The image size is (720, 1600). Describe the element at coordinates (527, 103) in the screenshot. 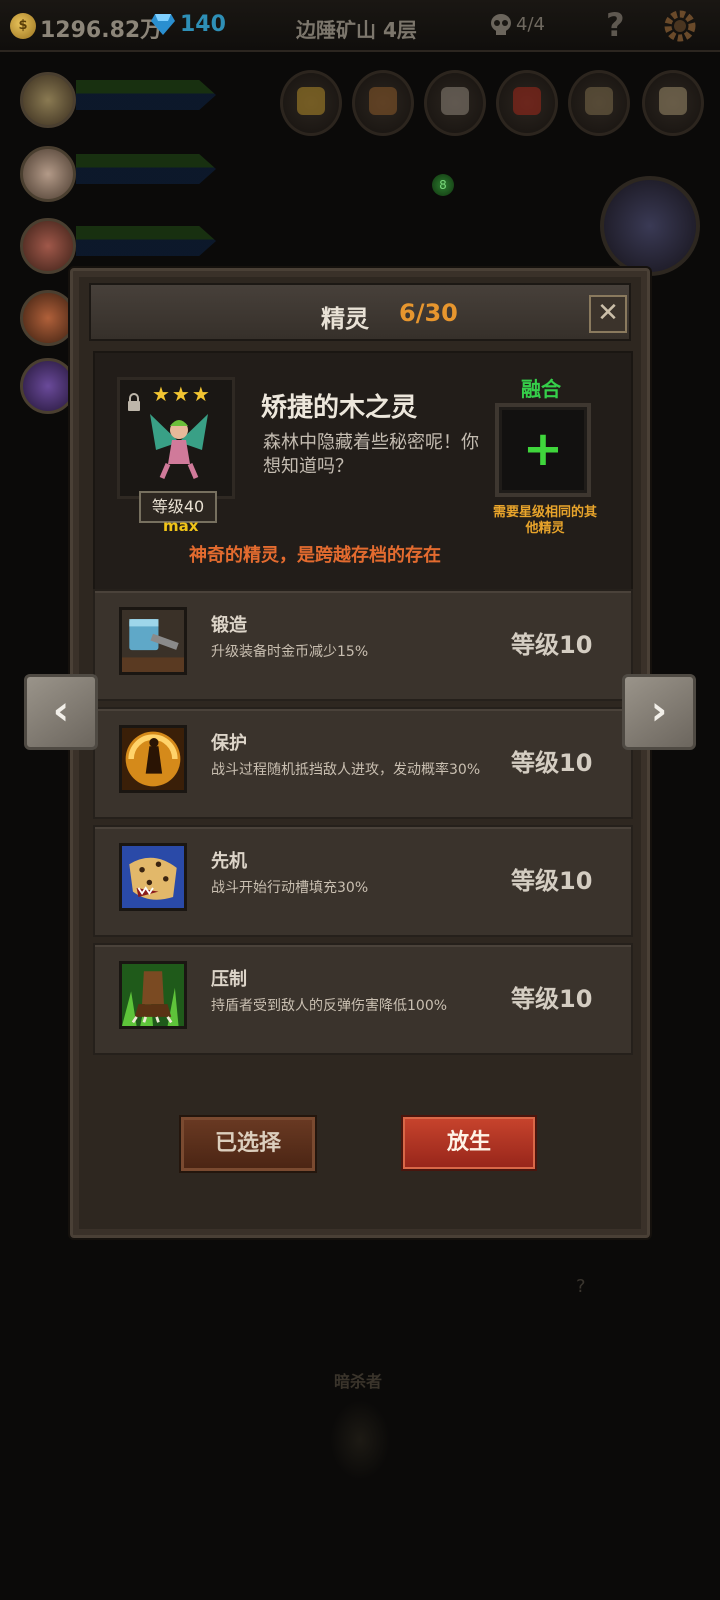

I see `axe-icon` at that location.